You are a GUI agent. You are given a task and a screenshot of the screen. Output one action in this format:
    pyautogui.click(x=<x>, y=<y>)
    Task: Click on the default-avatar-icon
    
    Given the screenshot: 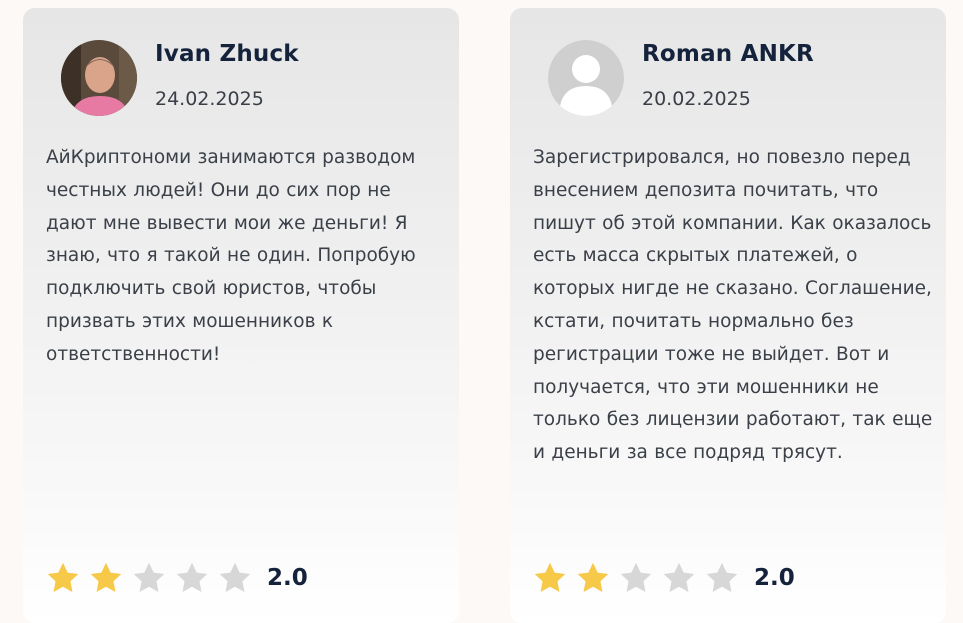 What is the action you would take?
    pyautogui.click(x=586, y=78)
    